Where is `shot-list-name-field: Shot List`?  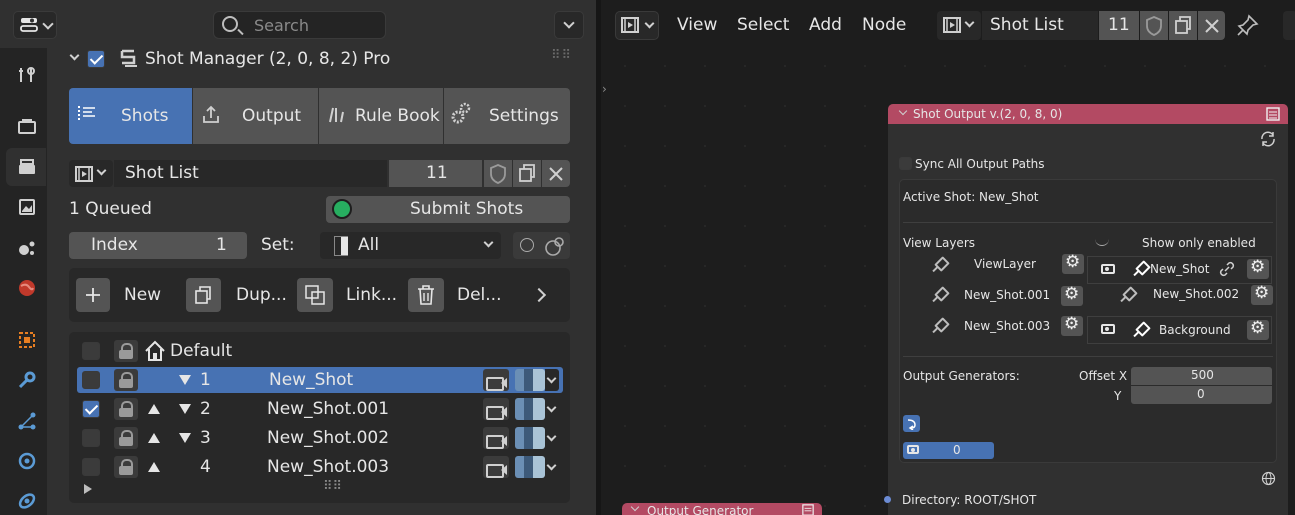 shot-list-name-field: Shot List is located at coordinates (250, 173).